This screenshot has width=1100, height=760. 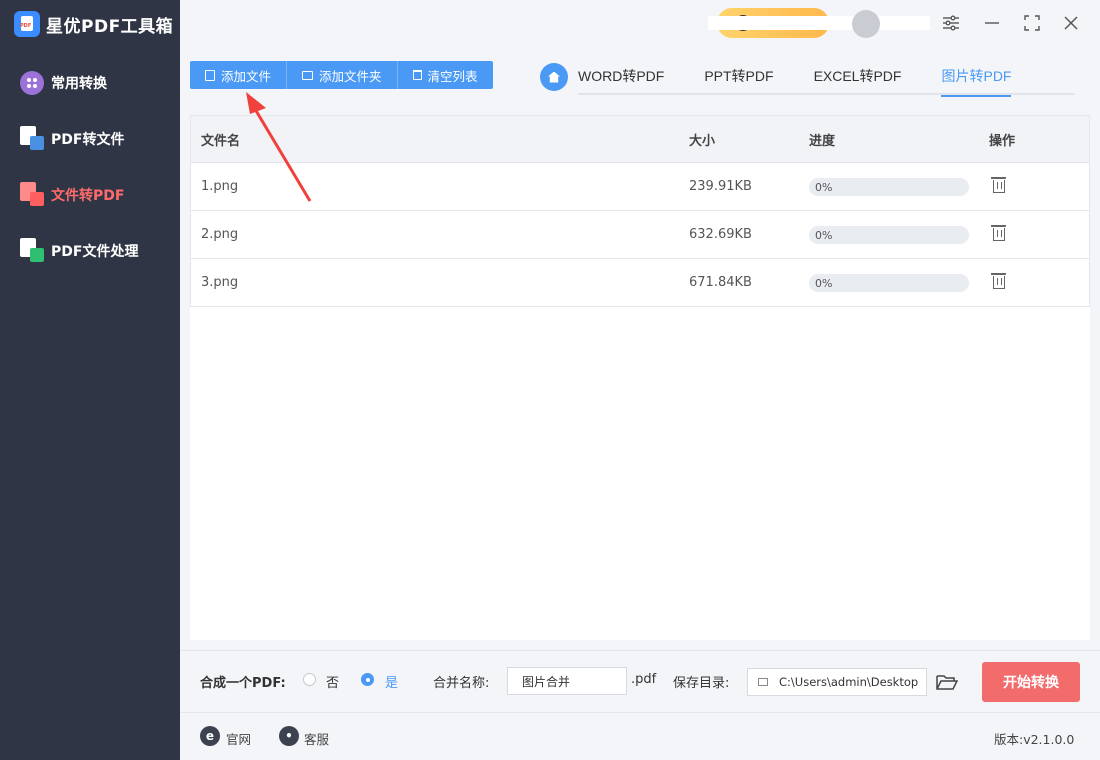 What do you see at coordinates (33, 83) in the screenshot?
I see `grid-icon` at bounding box center [33, 83].